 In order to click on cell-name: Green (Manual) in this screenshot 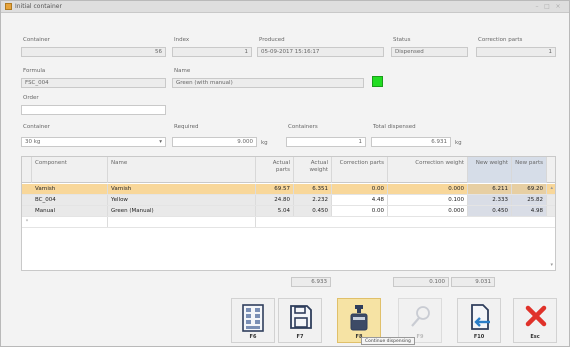, I will do `click(182, 211)`.